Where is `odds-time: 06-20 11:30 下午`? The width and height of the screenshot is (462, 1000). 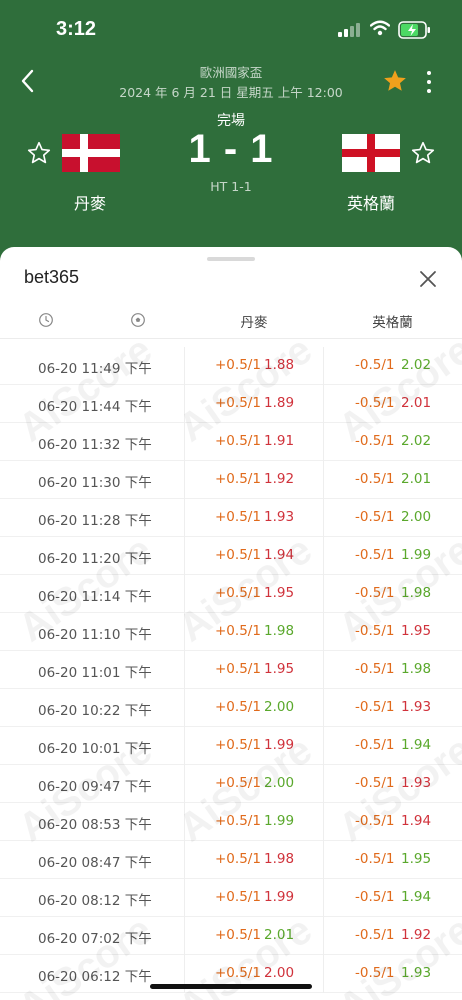
odds-time: 06-20 11:30 下午 is located at coordinates (95, 483).